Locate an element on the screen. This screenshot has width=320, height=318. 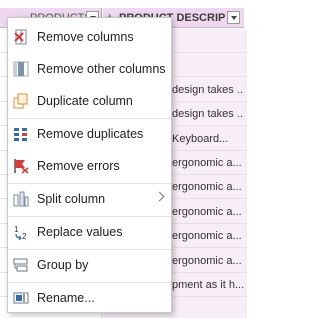
menu-item-remove-duplicates: Remove duplicates is located at coordinates (89, 134).